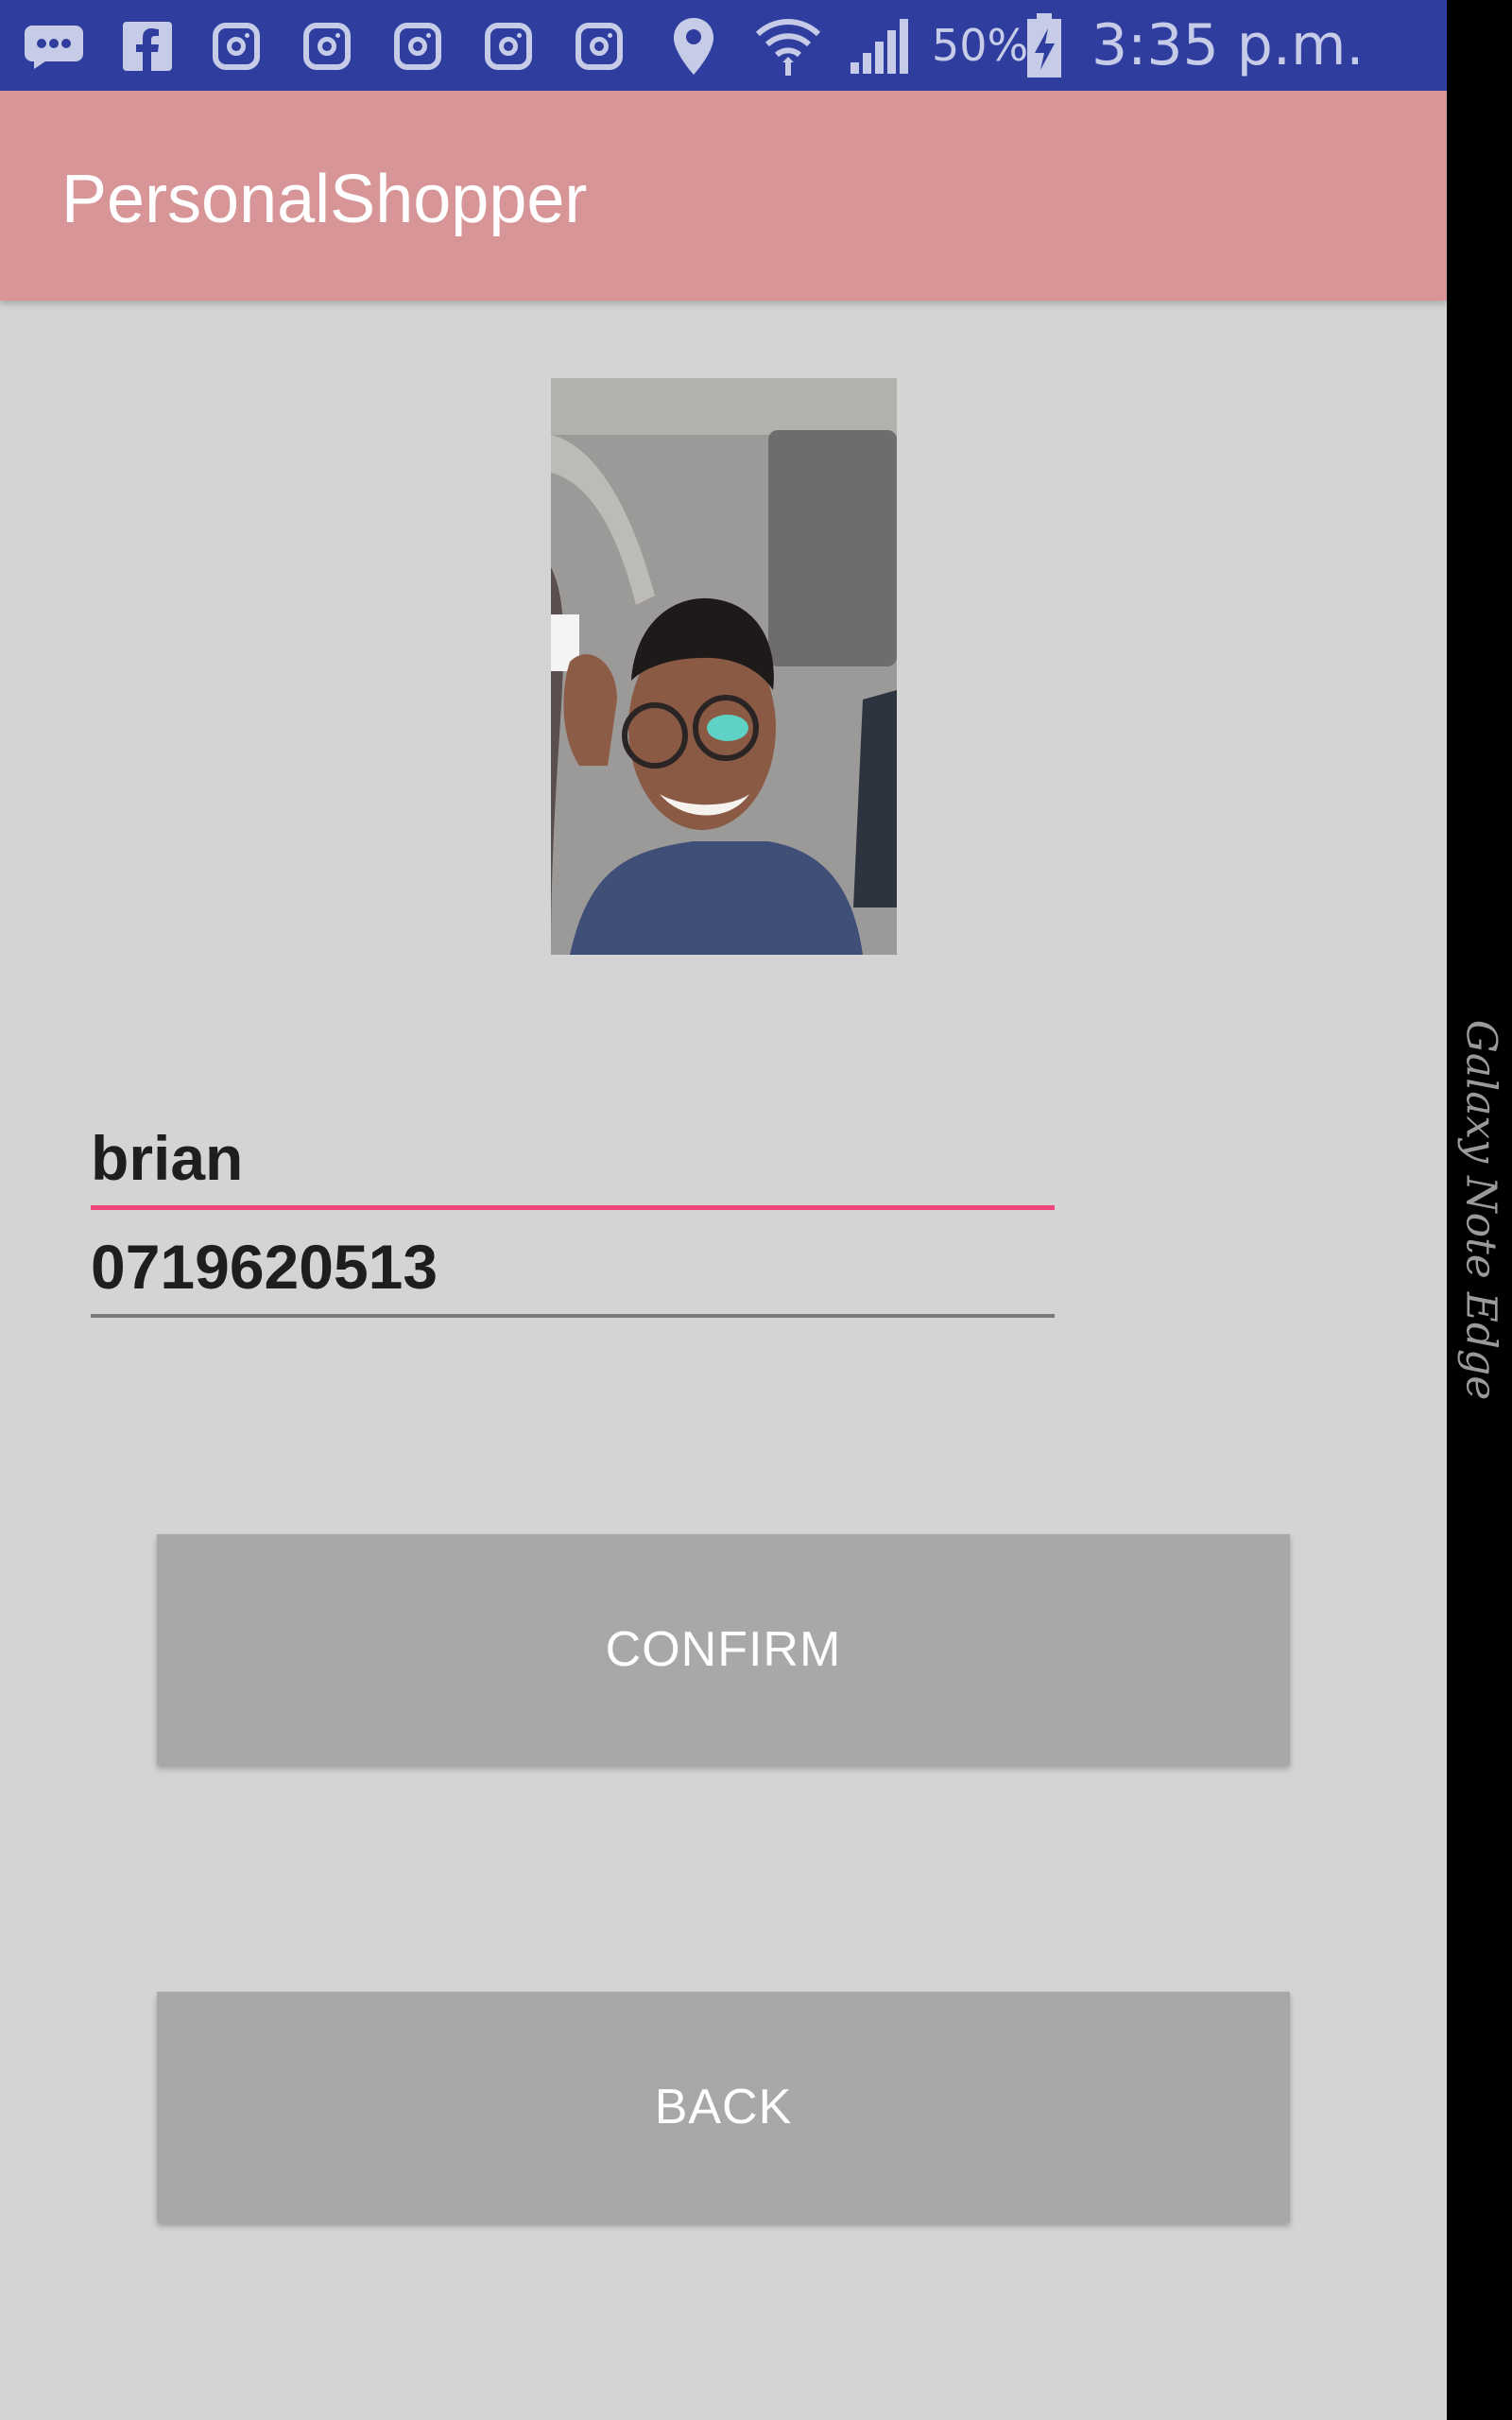  What do you see at coordinates (54, 46) in the screenshot?
I see `messages-icon` at bounding box center [54, 46].